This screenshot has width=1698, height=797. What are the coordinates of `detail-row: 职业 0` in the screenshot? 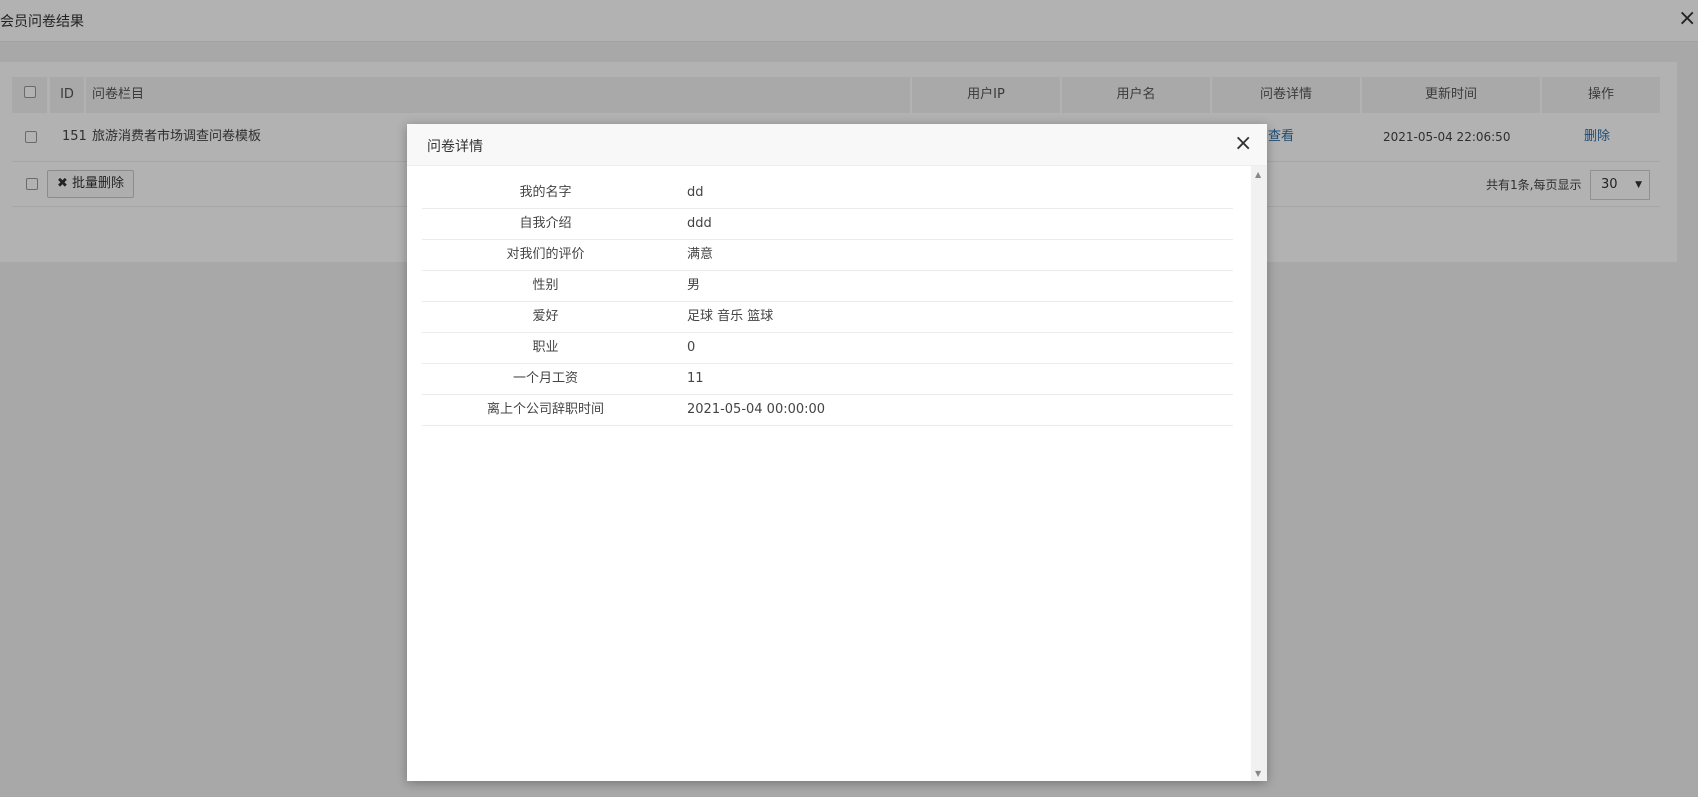 It's located at (827, 348).